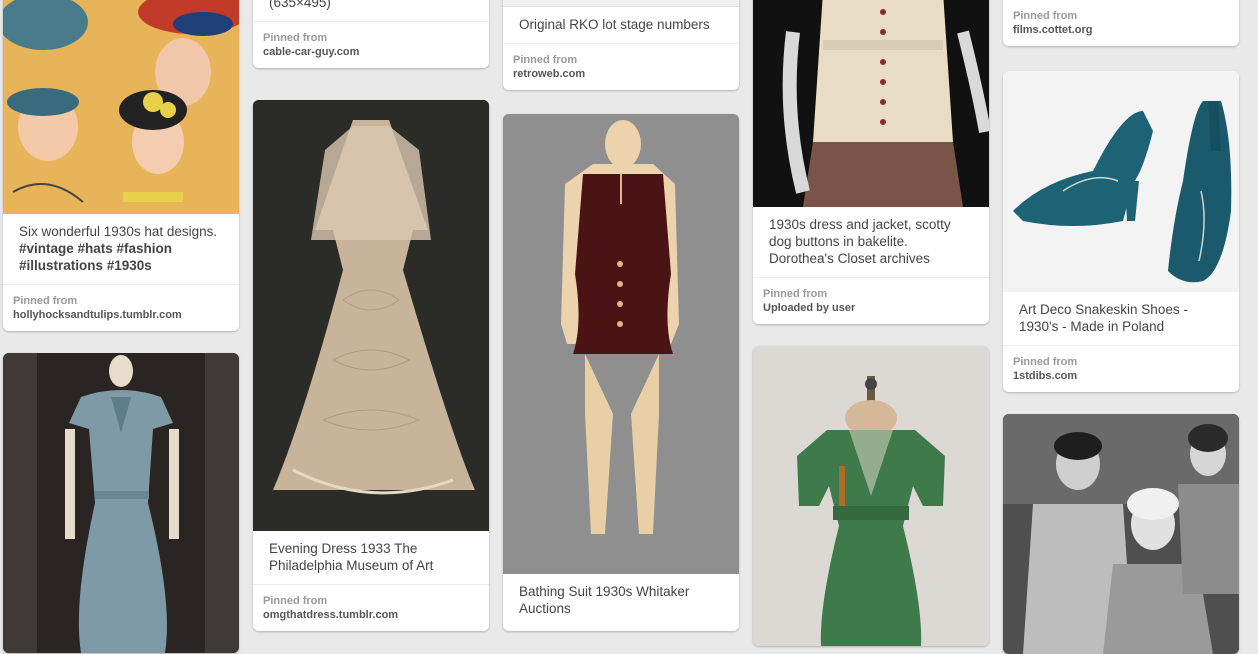  I want to click on pin-card-green-dress, so click(871, 496).